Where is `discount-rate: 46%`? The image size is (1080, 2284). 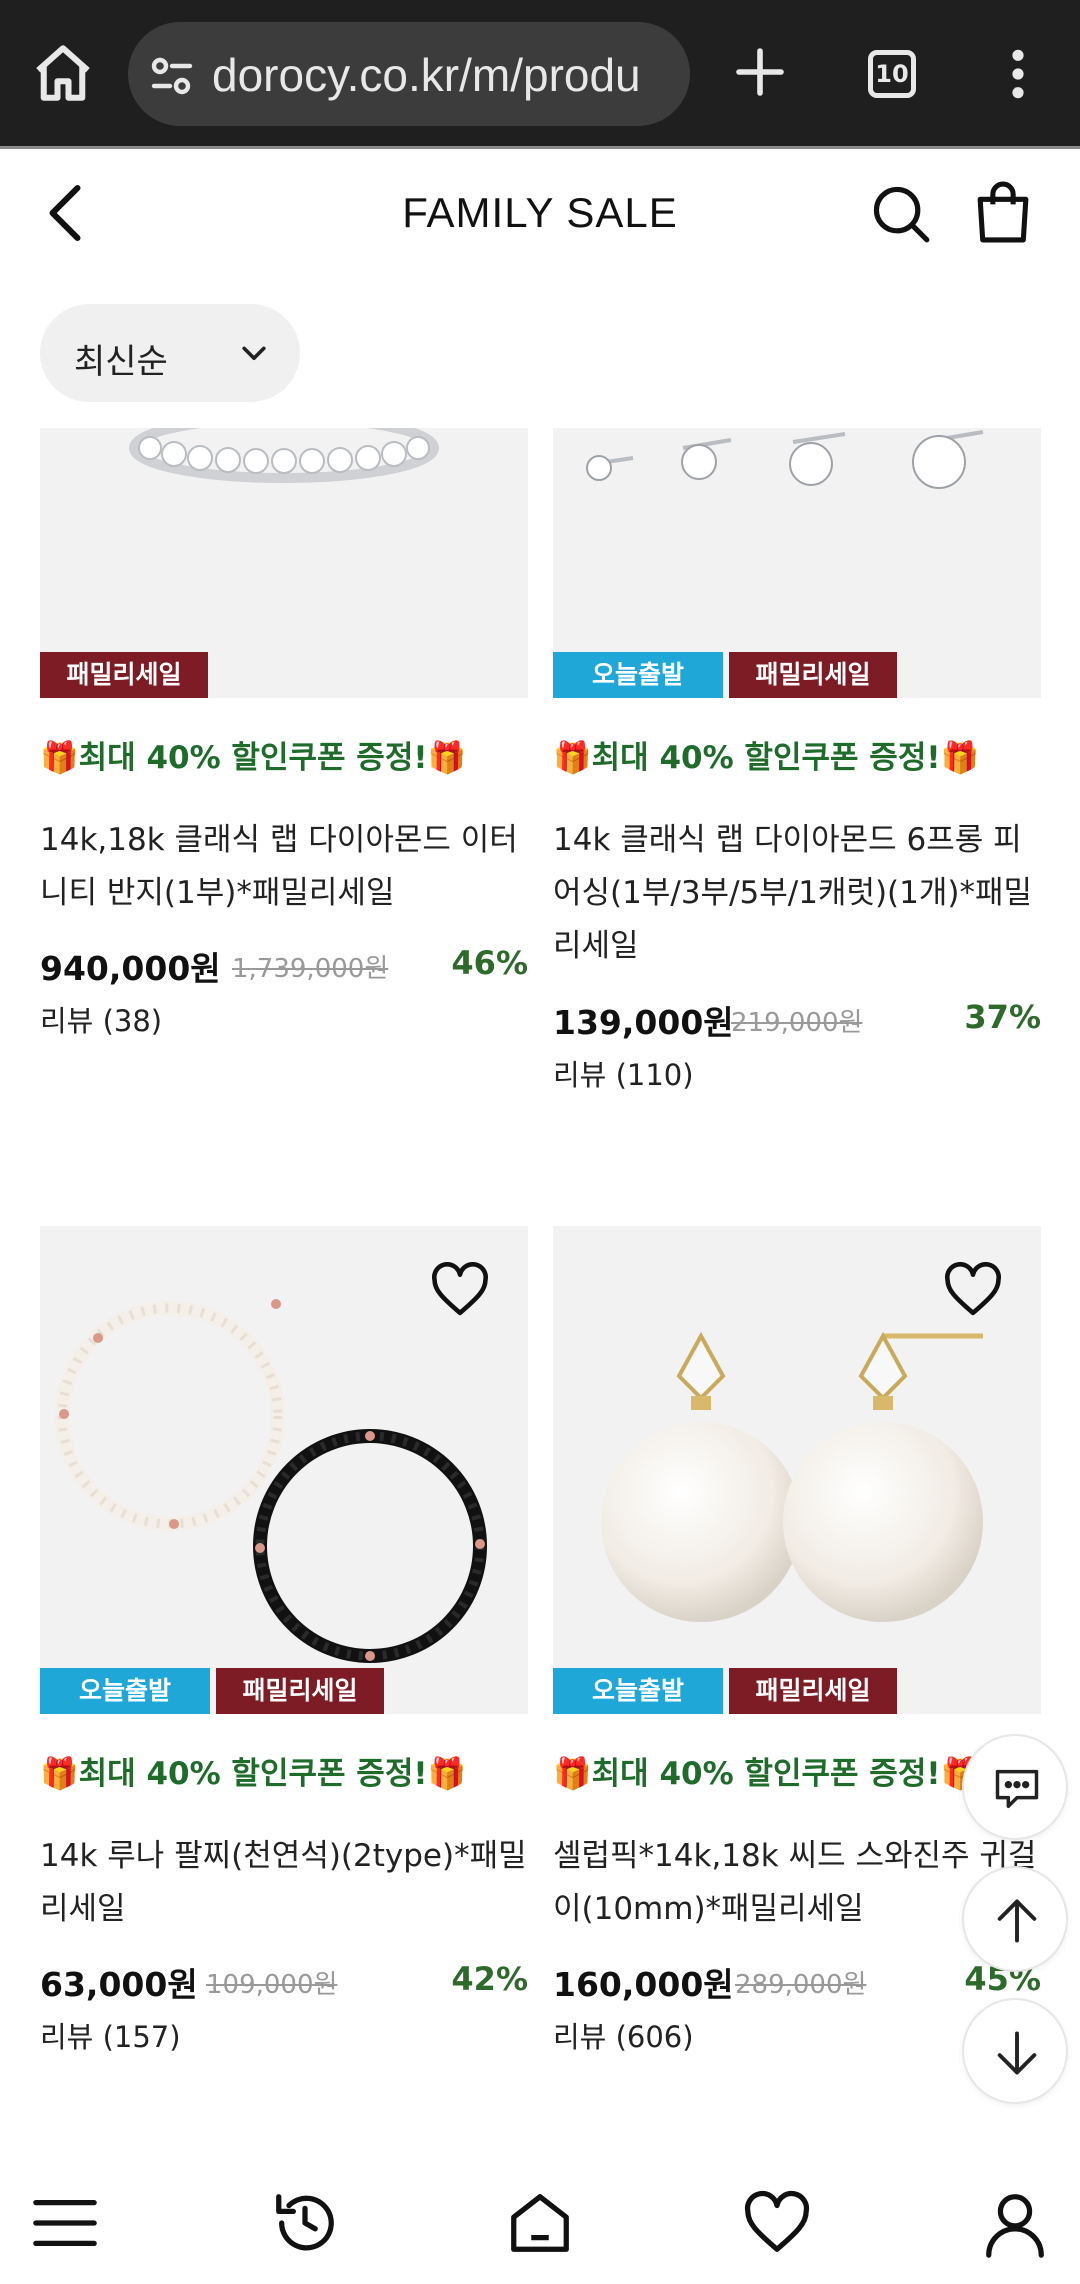 discount-rate: 46% is located at coordinates (489, 963).